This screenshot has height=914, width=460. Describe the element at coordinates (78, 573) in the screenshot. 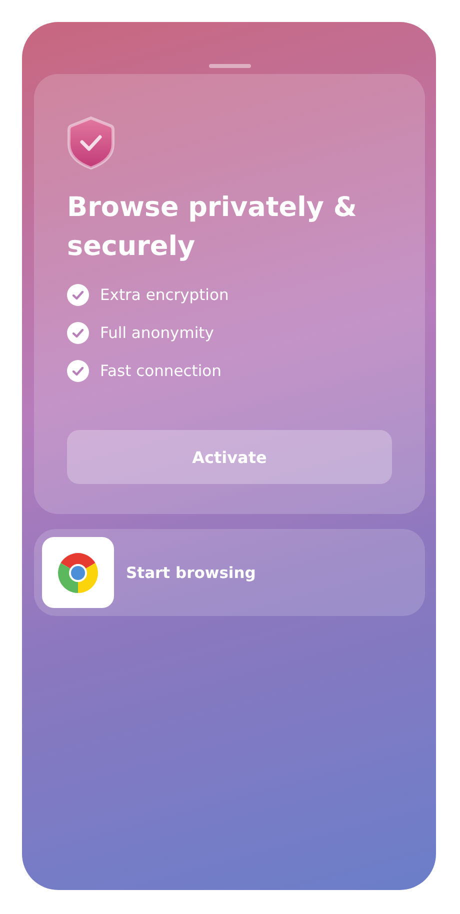

I see `browser-logo-icon` at that location.